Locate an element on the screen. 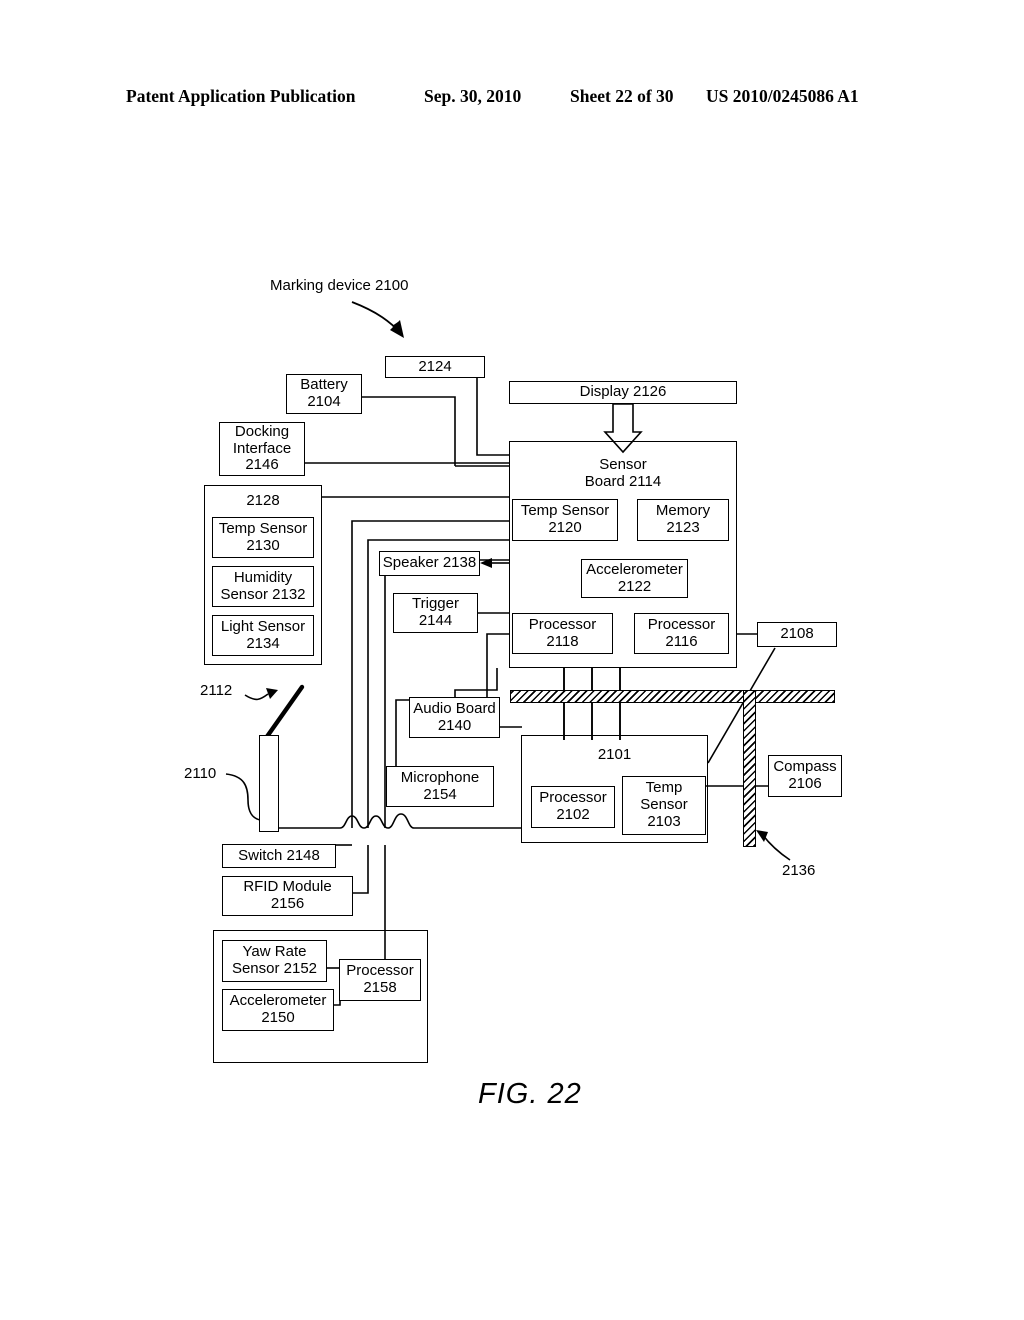 This screenshot has height=1320, width=1024. block-rfid-2156-line2: 2156 is located at coordinates (287, 903).